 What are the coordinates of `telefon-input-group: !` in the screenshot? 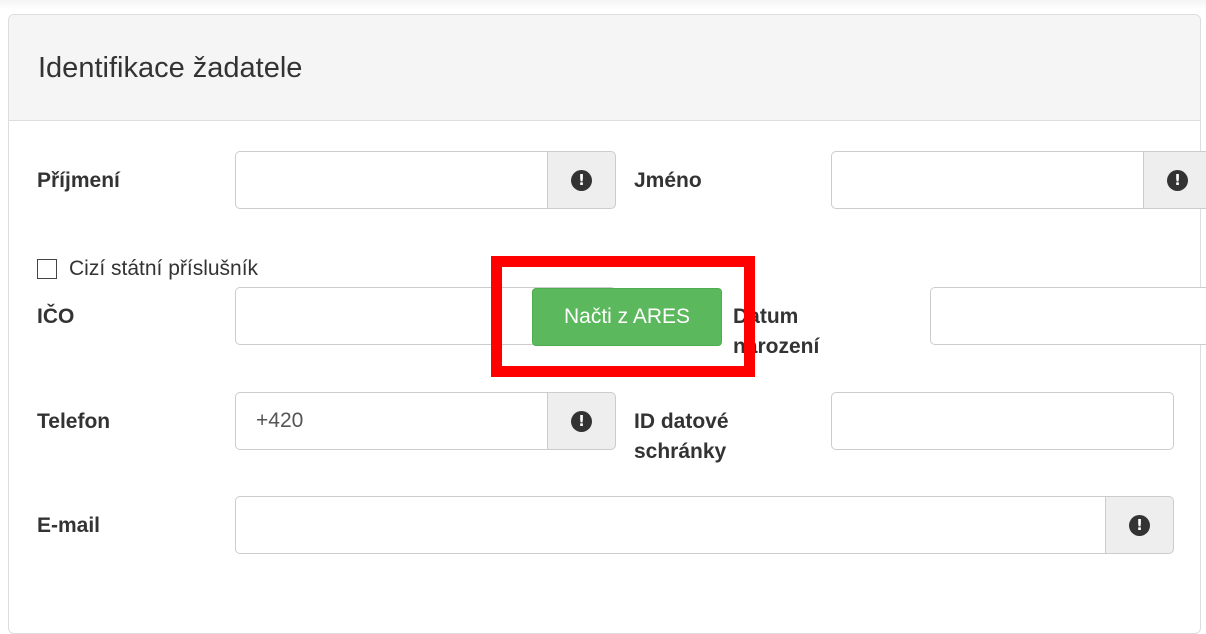 It's located at (425, 421).